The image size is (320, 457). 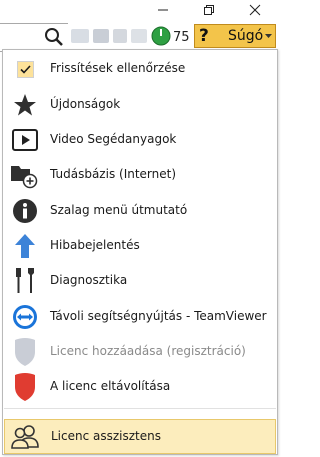 What do you see at coordinates (113, 174) in the screenshot?
I see `menu-item-label: Tudásbázis (Internet)` at bounding box center [113, 174].